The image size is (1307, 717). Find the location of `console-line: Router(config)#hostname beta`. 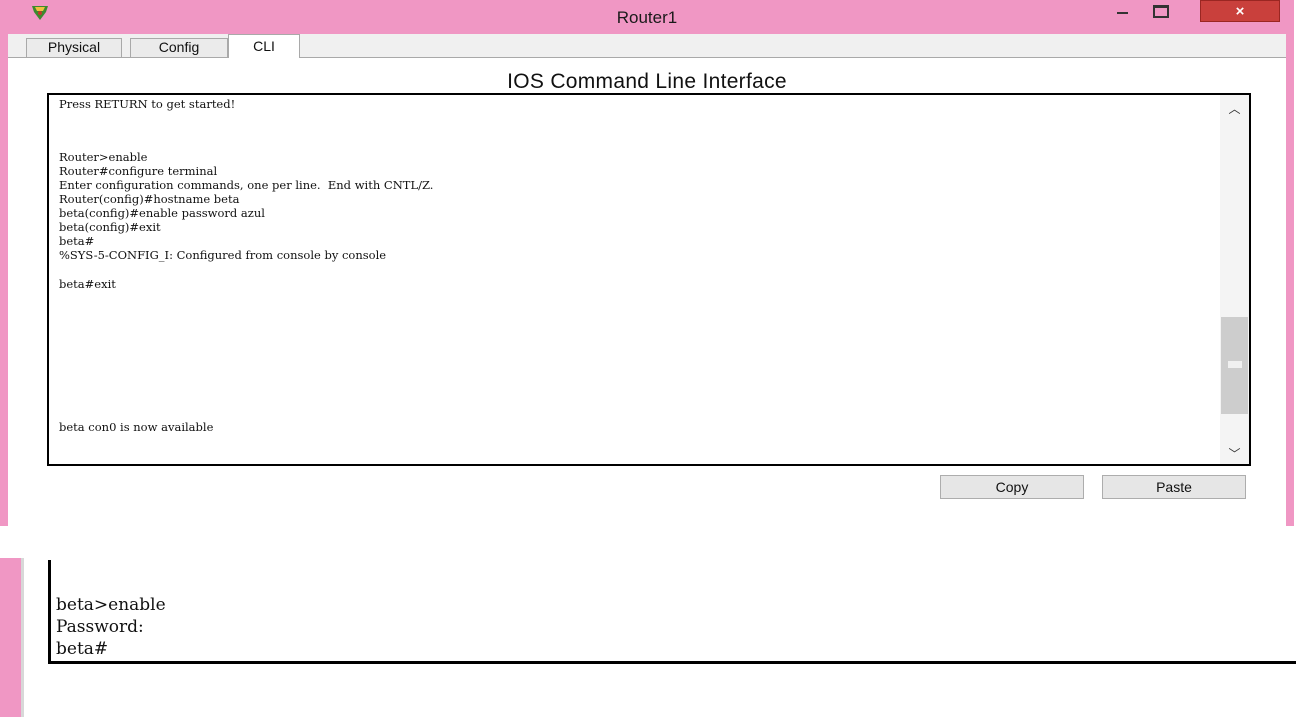

console-line: Router(config)#hostname beta is located at coordinates (149, 199).